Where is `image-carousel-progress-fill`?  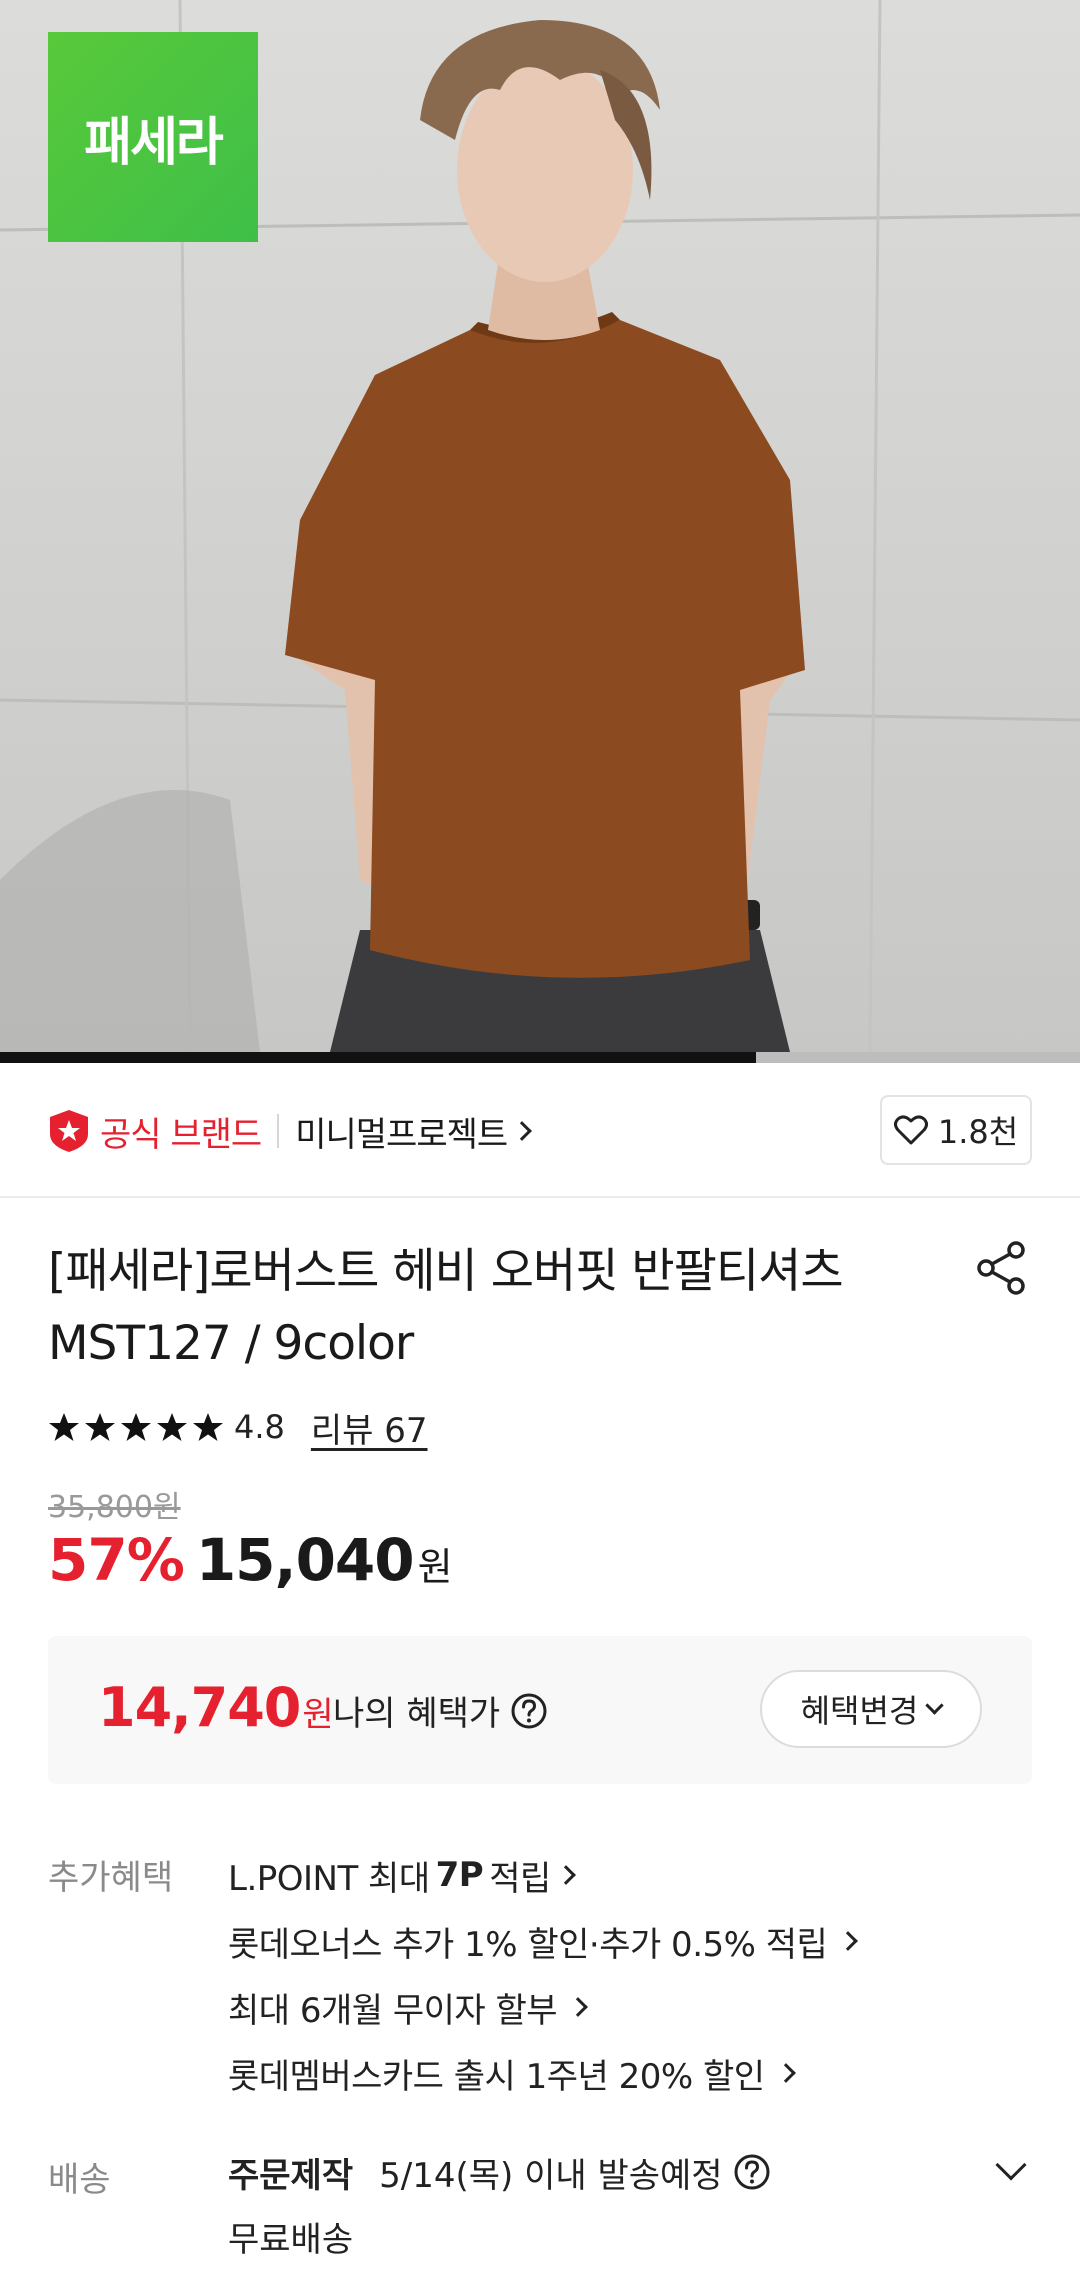 image-carousel-progress-fill is located at coordinates (378, 1057).